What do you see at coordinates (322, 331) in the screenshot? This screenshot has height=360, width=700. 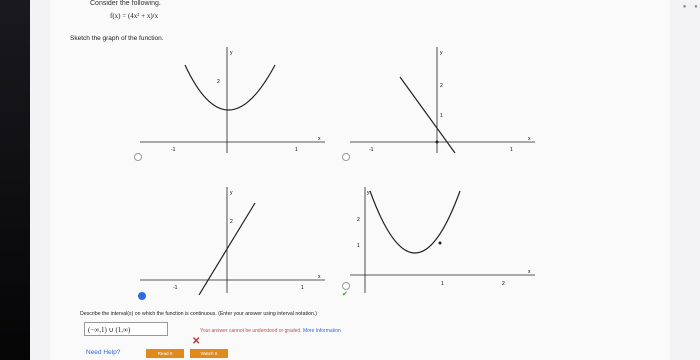 I see `more-information-link: More Information` at bounding box center [322, 331].